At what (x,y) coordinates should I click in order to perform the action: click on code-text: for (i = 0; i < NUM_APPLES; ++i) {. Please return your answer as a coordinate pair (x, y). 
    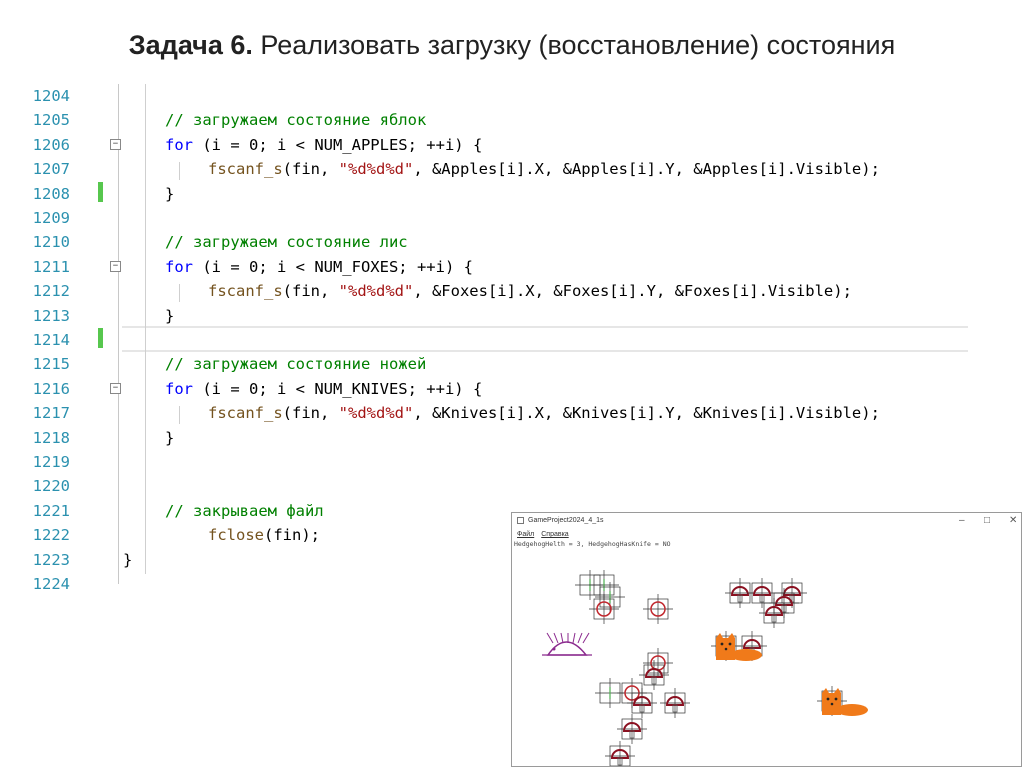
    Looking at the image, I should click on (324, 144).